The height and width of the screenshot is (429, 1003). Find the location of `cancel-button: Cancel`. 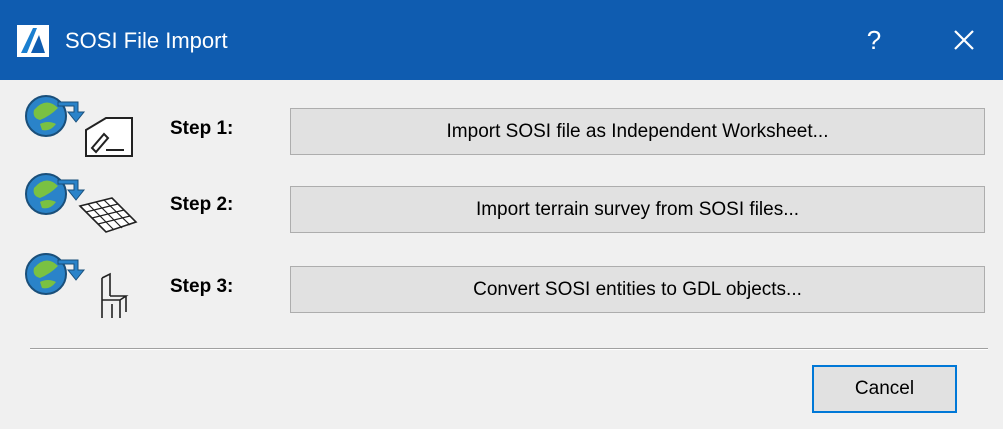

cancel-button: Cancel is located at coordinates (884, 389).